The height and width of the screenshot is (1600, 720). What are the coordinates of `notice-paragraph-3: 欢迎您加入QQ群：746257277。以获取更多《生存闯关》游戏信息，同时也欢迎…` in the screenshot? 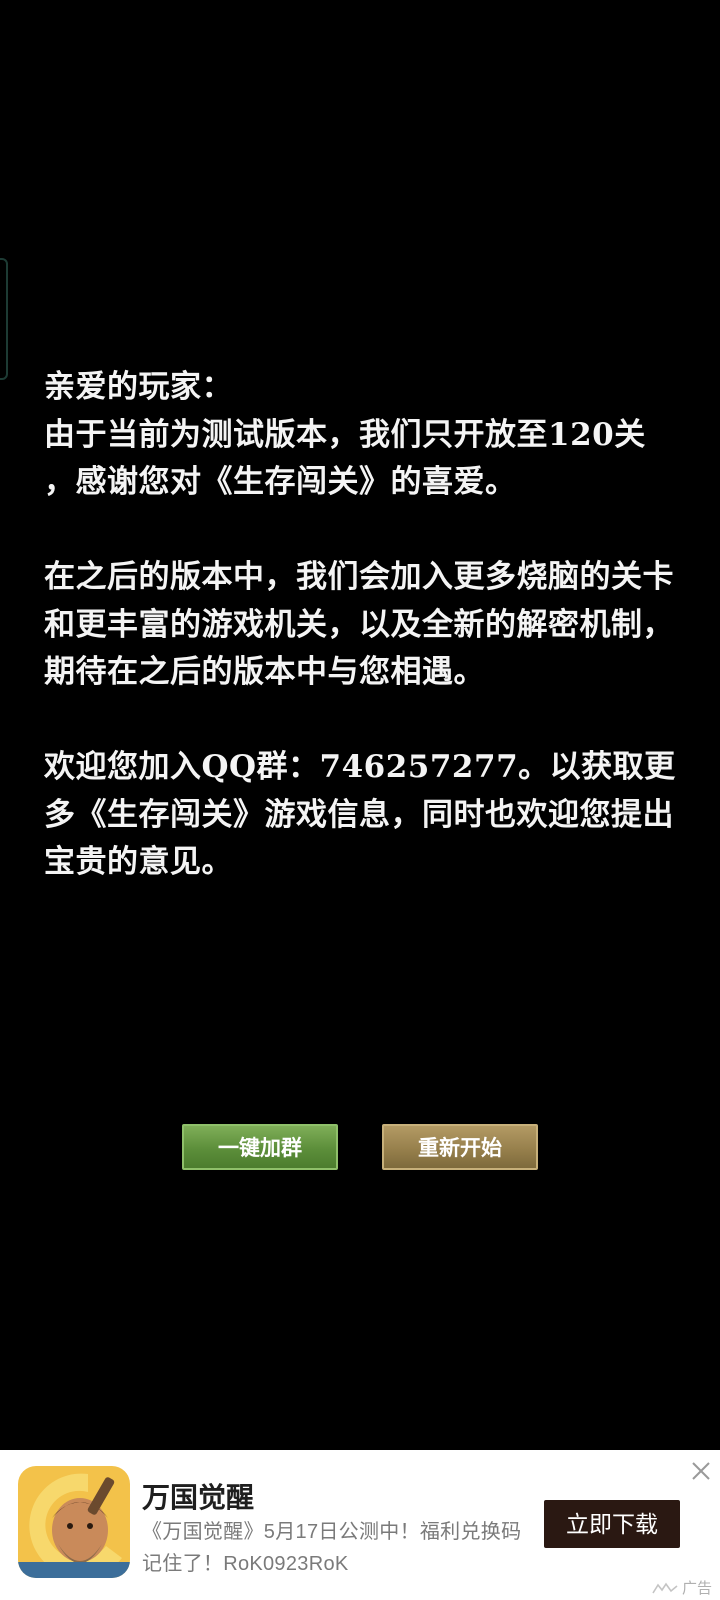 It's located at (360, 814).